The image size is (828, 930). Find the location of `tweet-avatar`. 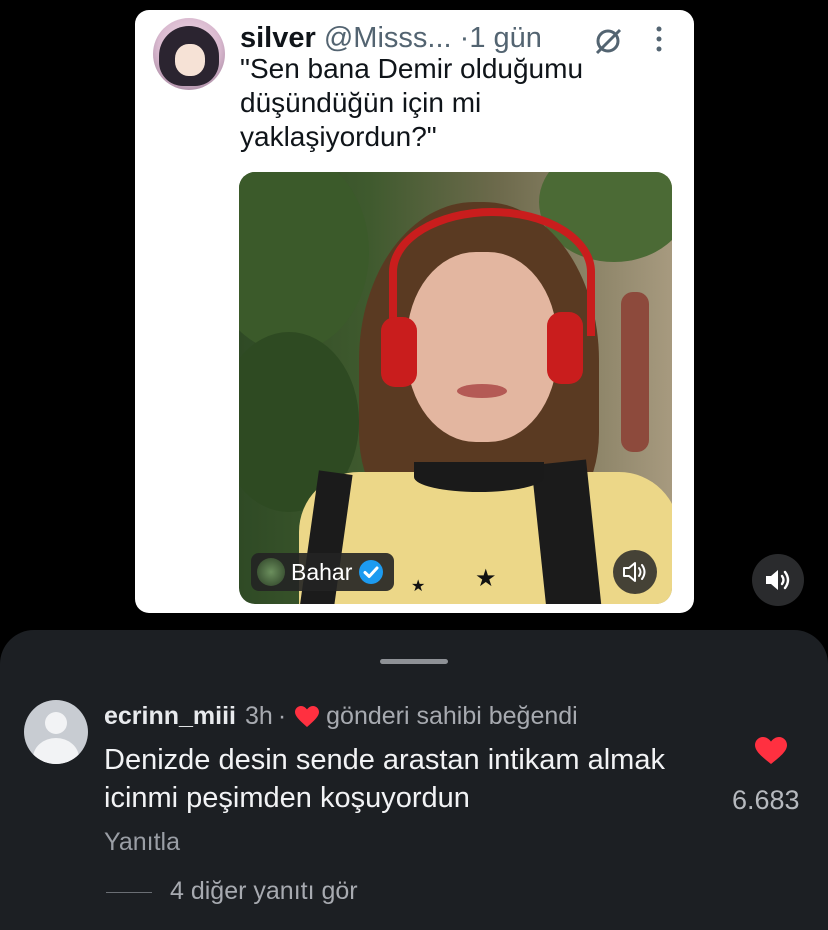

tweet-avatar is located at coordinates (189, 54).